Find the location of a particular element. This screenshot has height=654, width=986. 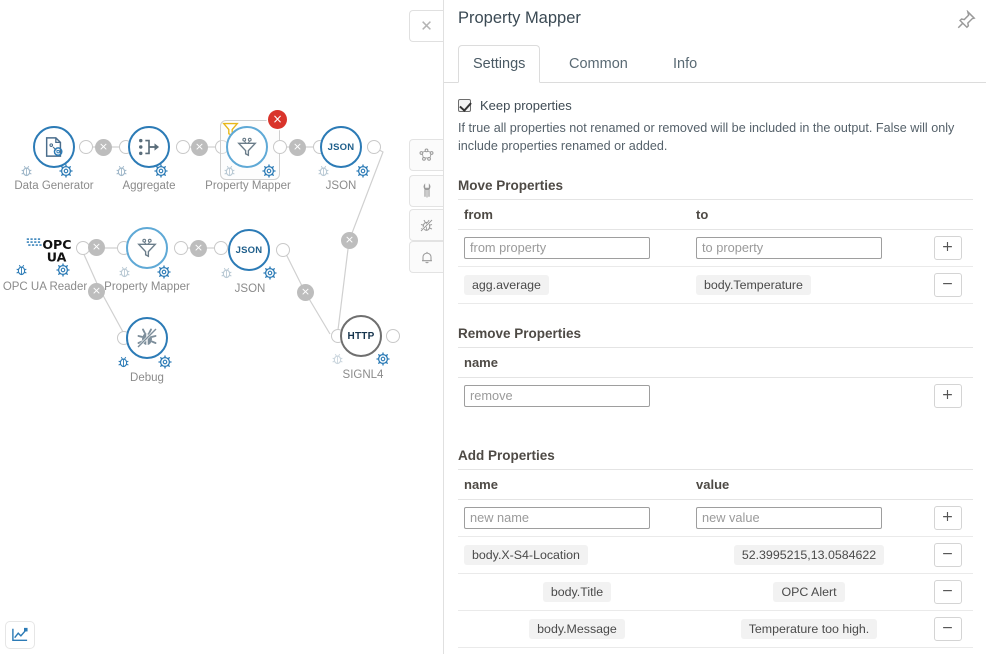

add-properties-title: Add Properties is located at coordinates (506, 455).